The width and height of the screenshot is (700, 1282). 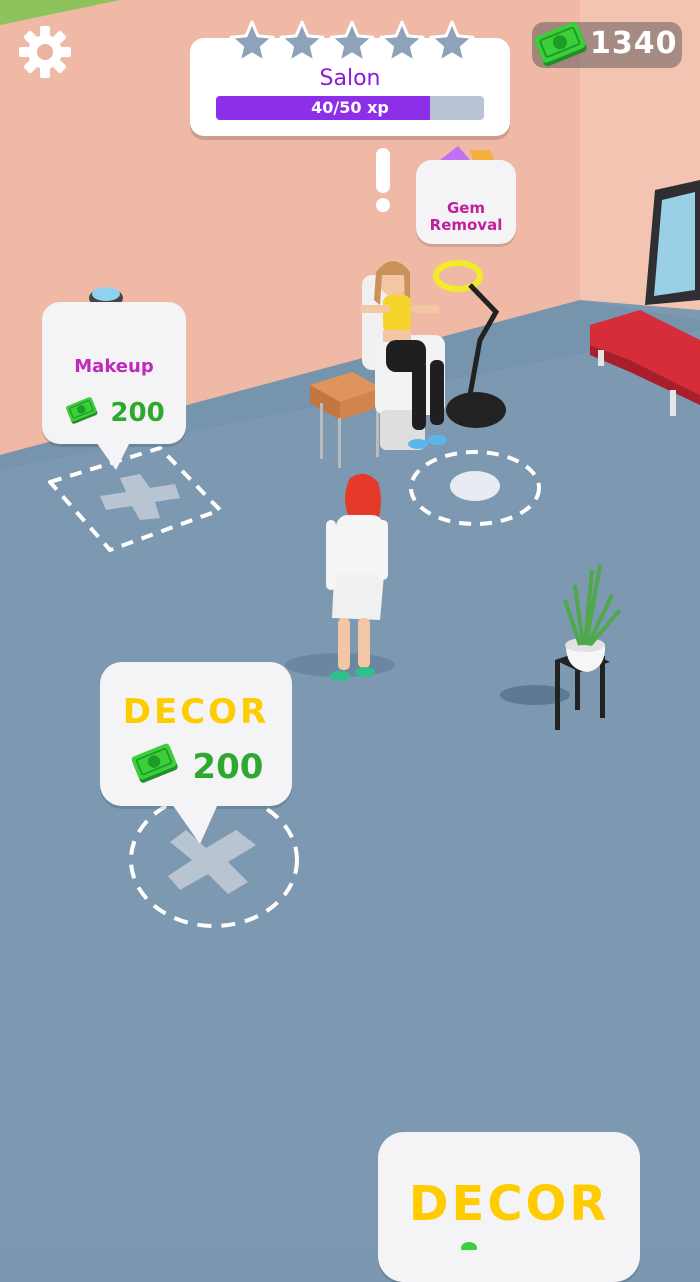 I want to click on xp-text: 40/50 xp, so click(x=350, y=107).